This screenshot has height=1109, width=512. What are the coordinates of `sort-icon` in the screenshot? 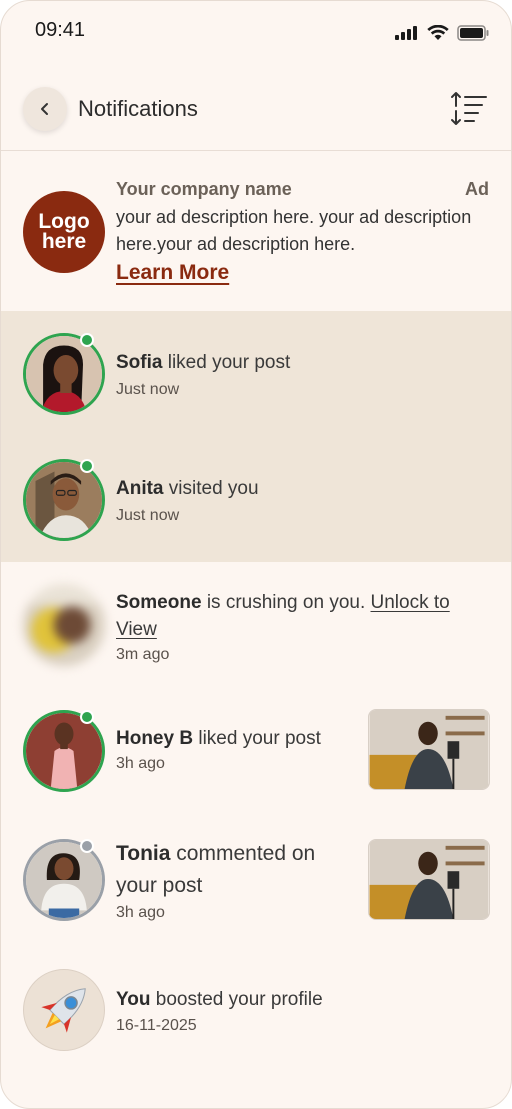 It's located at (469, 108).